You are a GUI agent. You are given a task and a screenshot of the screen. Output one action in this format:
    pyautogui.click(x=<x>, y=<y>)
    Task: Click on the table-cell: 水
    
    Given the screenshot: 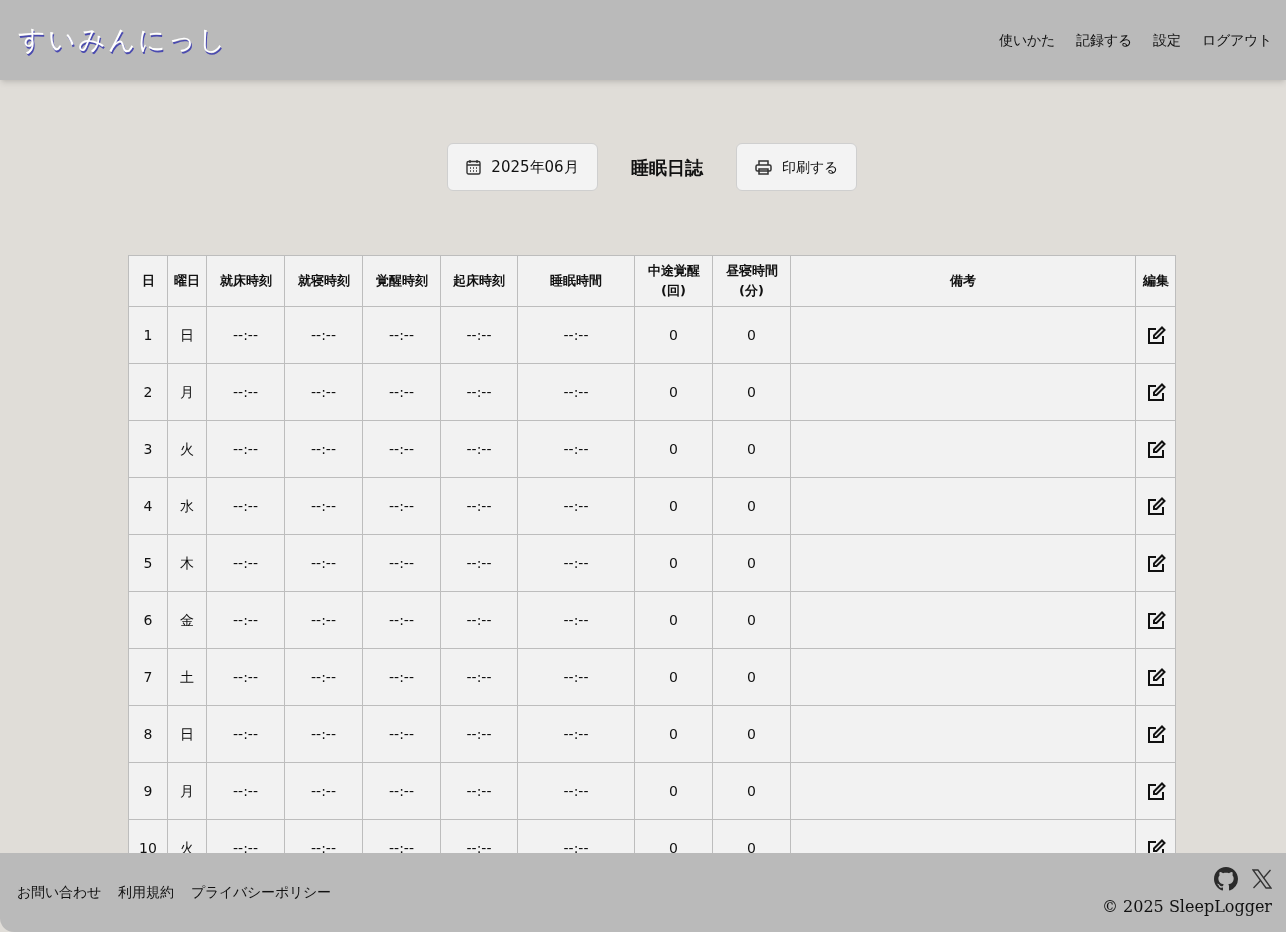 What is the action you would take?
    pyautogui.click(x=187, y=506)
    